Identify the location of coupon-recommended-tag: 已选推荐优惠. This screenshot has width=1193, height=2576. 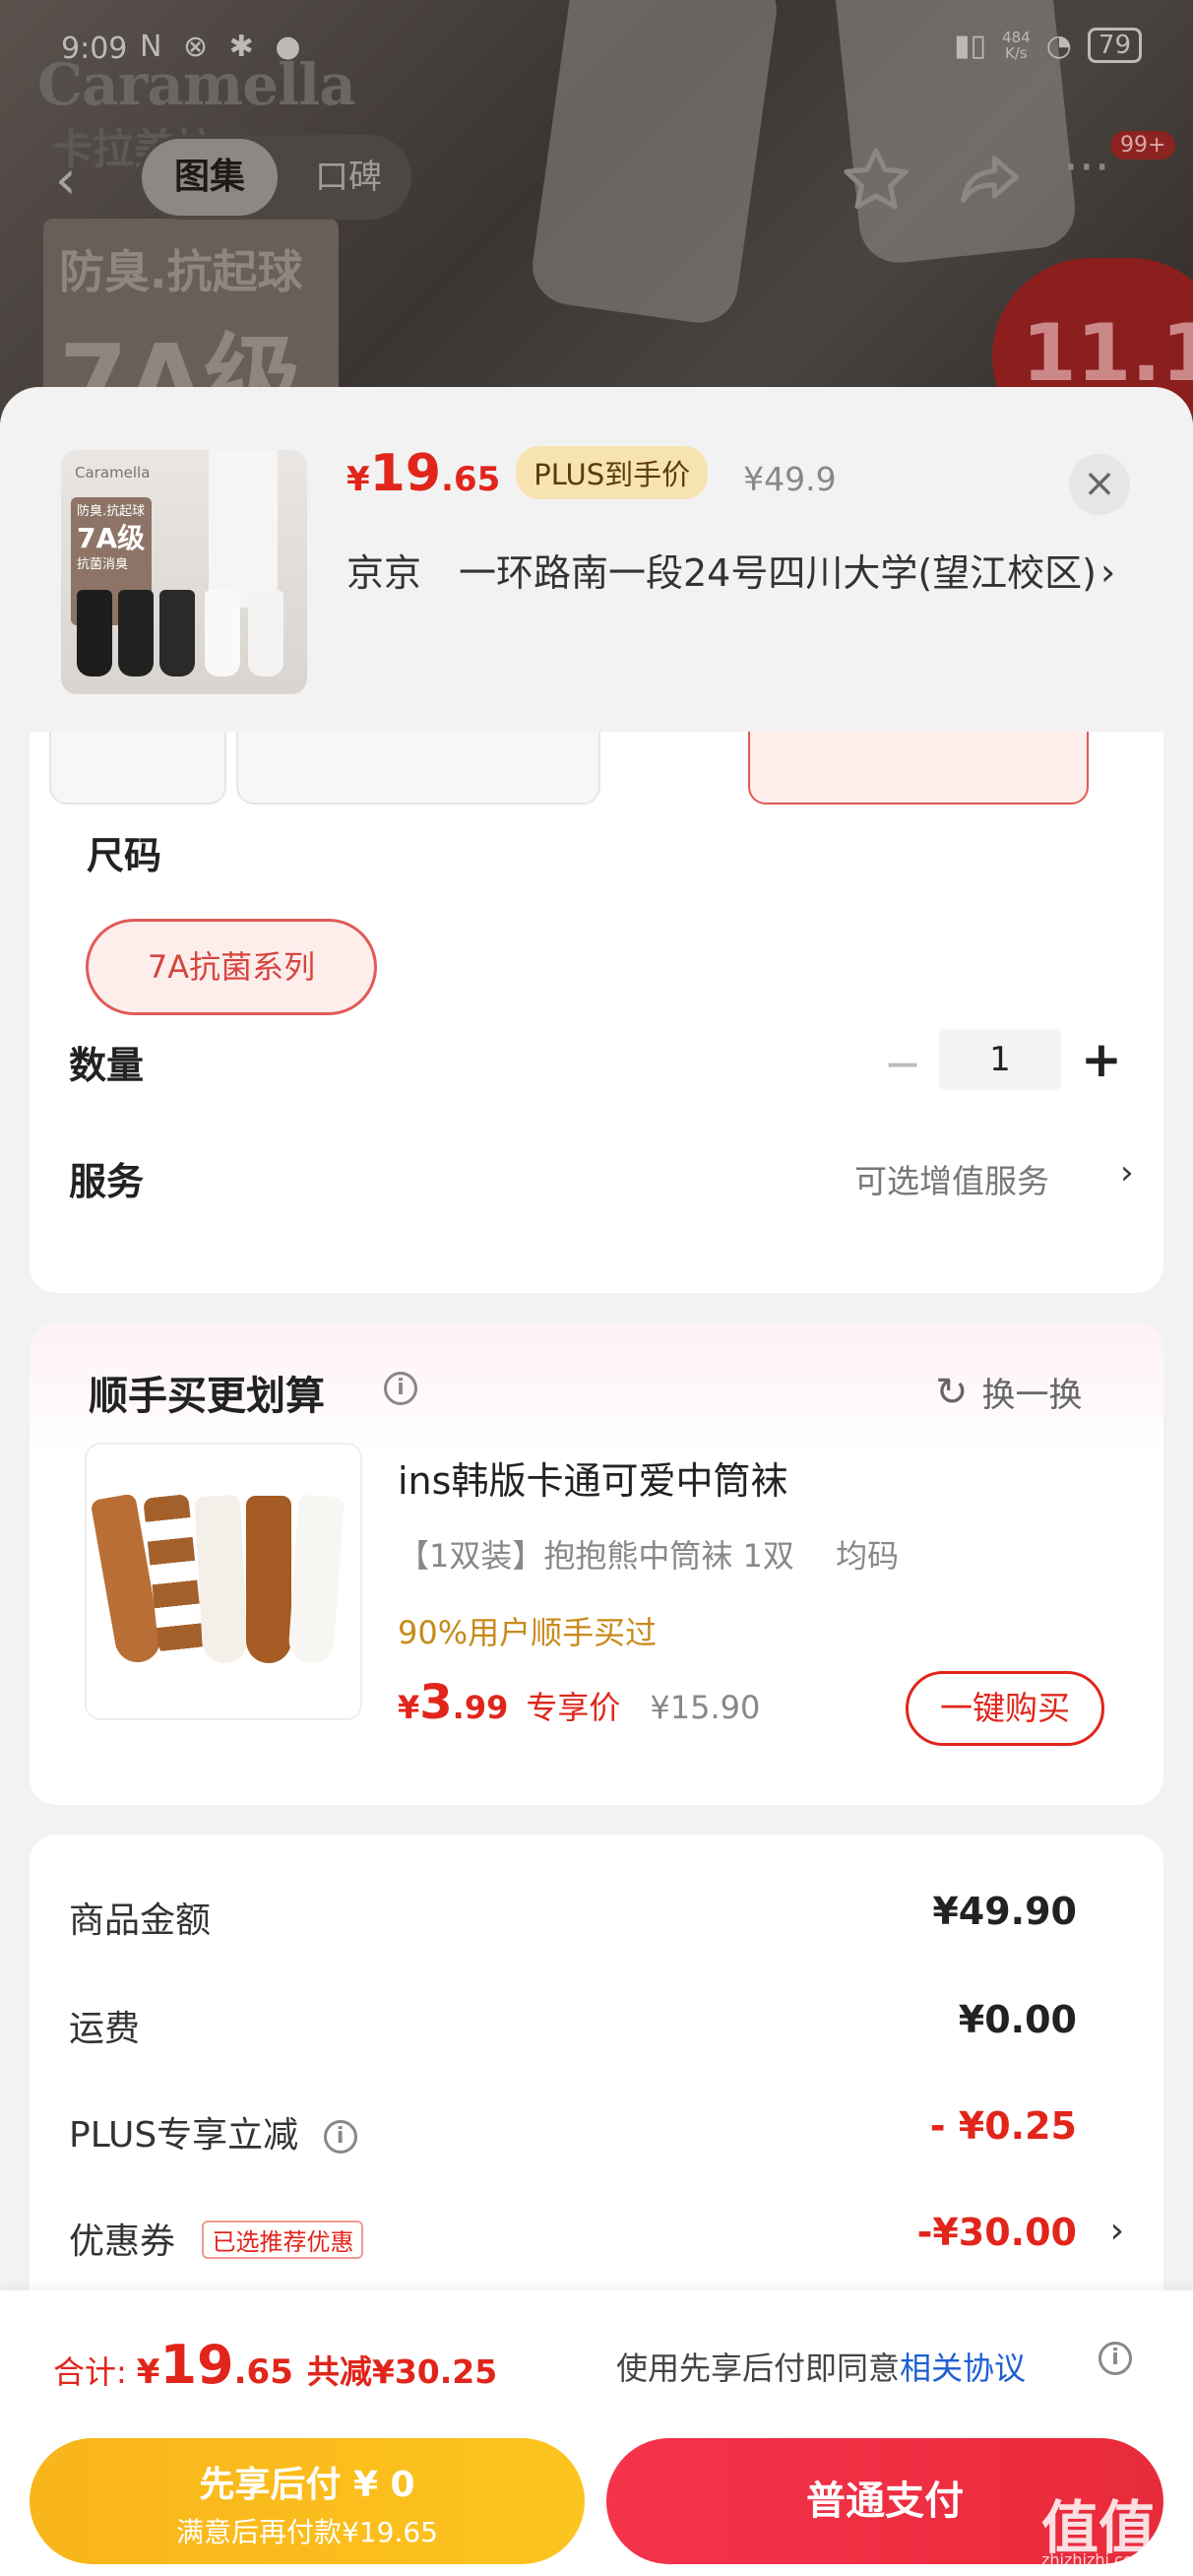
(283, 2239).